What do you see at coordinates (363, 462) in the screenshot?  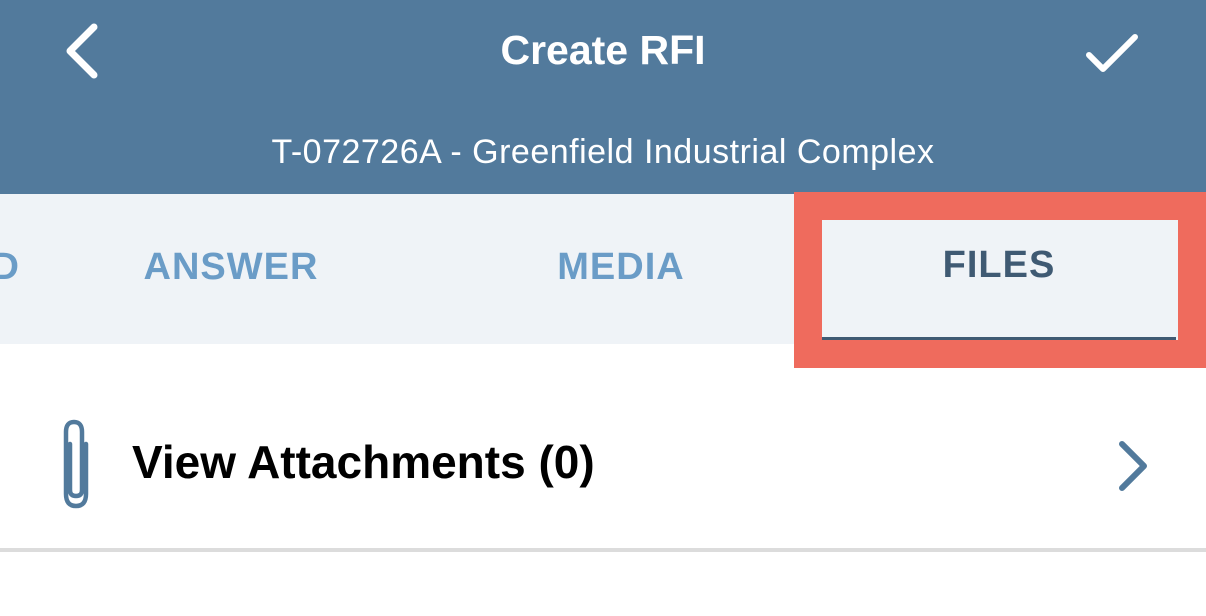 I see `view-attachments-label: View Attachments (0)` at bounding box center [363, 462].